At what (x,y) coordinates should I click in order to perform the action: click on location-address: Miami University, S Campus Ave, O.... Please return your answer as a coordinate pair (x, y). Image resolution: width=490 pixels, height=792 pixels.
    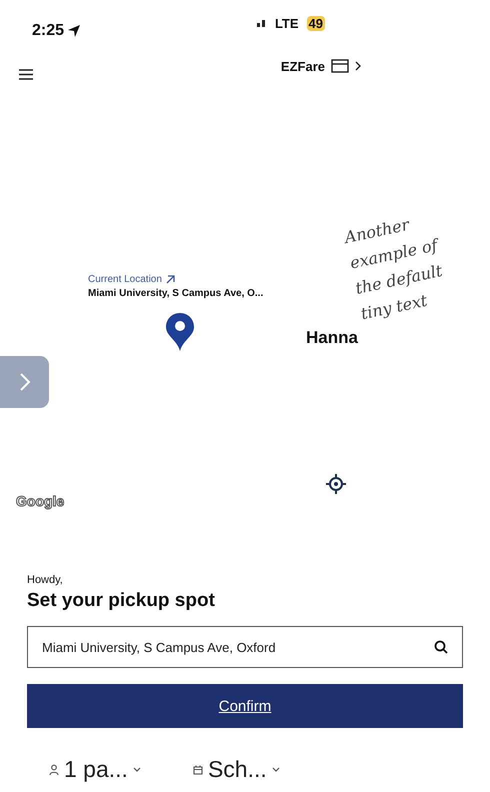
    Looking at the image, I should click on (176, 293).